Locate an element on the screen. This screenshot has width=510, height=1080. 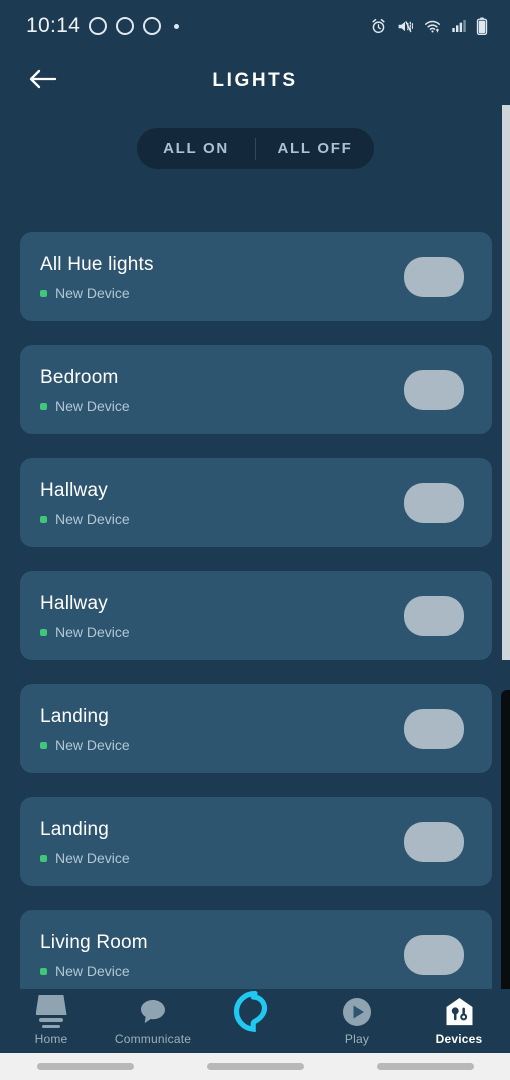
battery-icon is located at coordinates (482, 26).